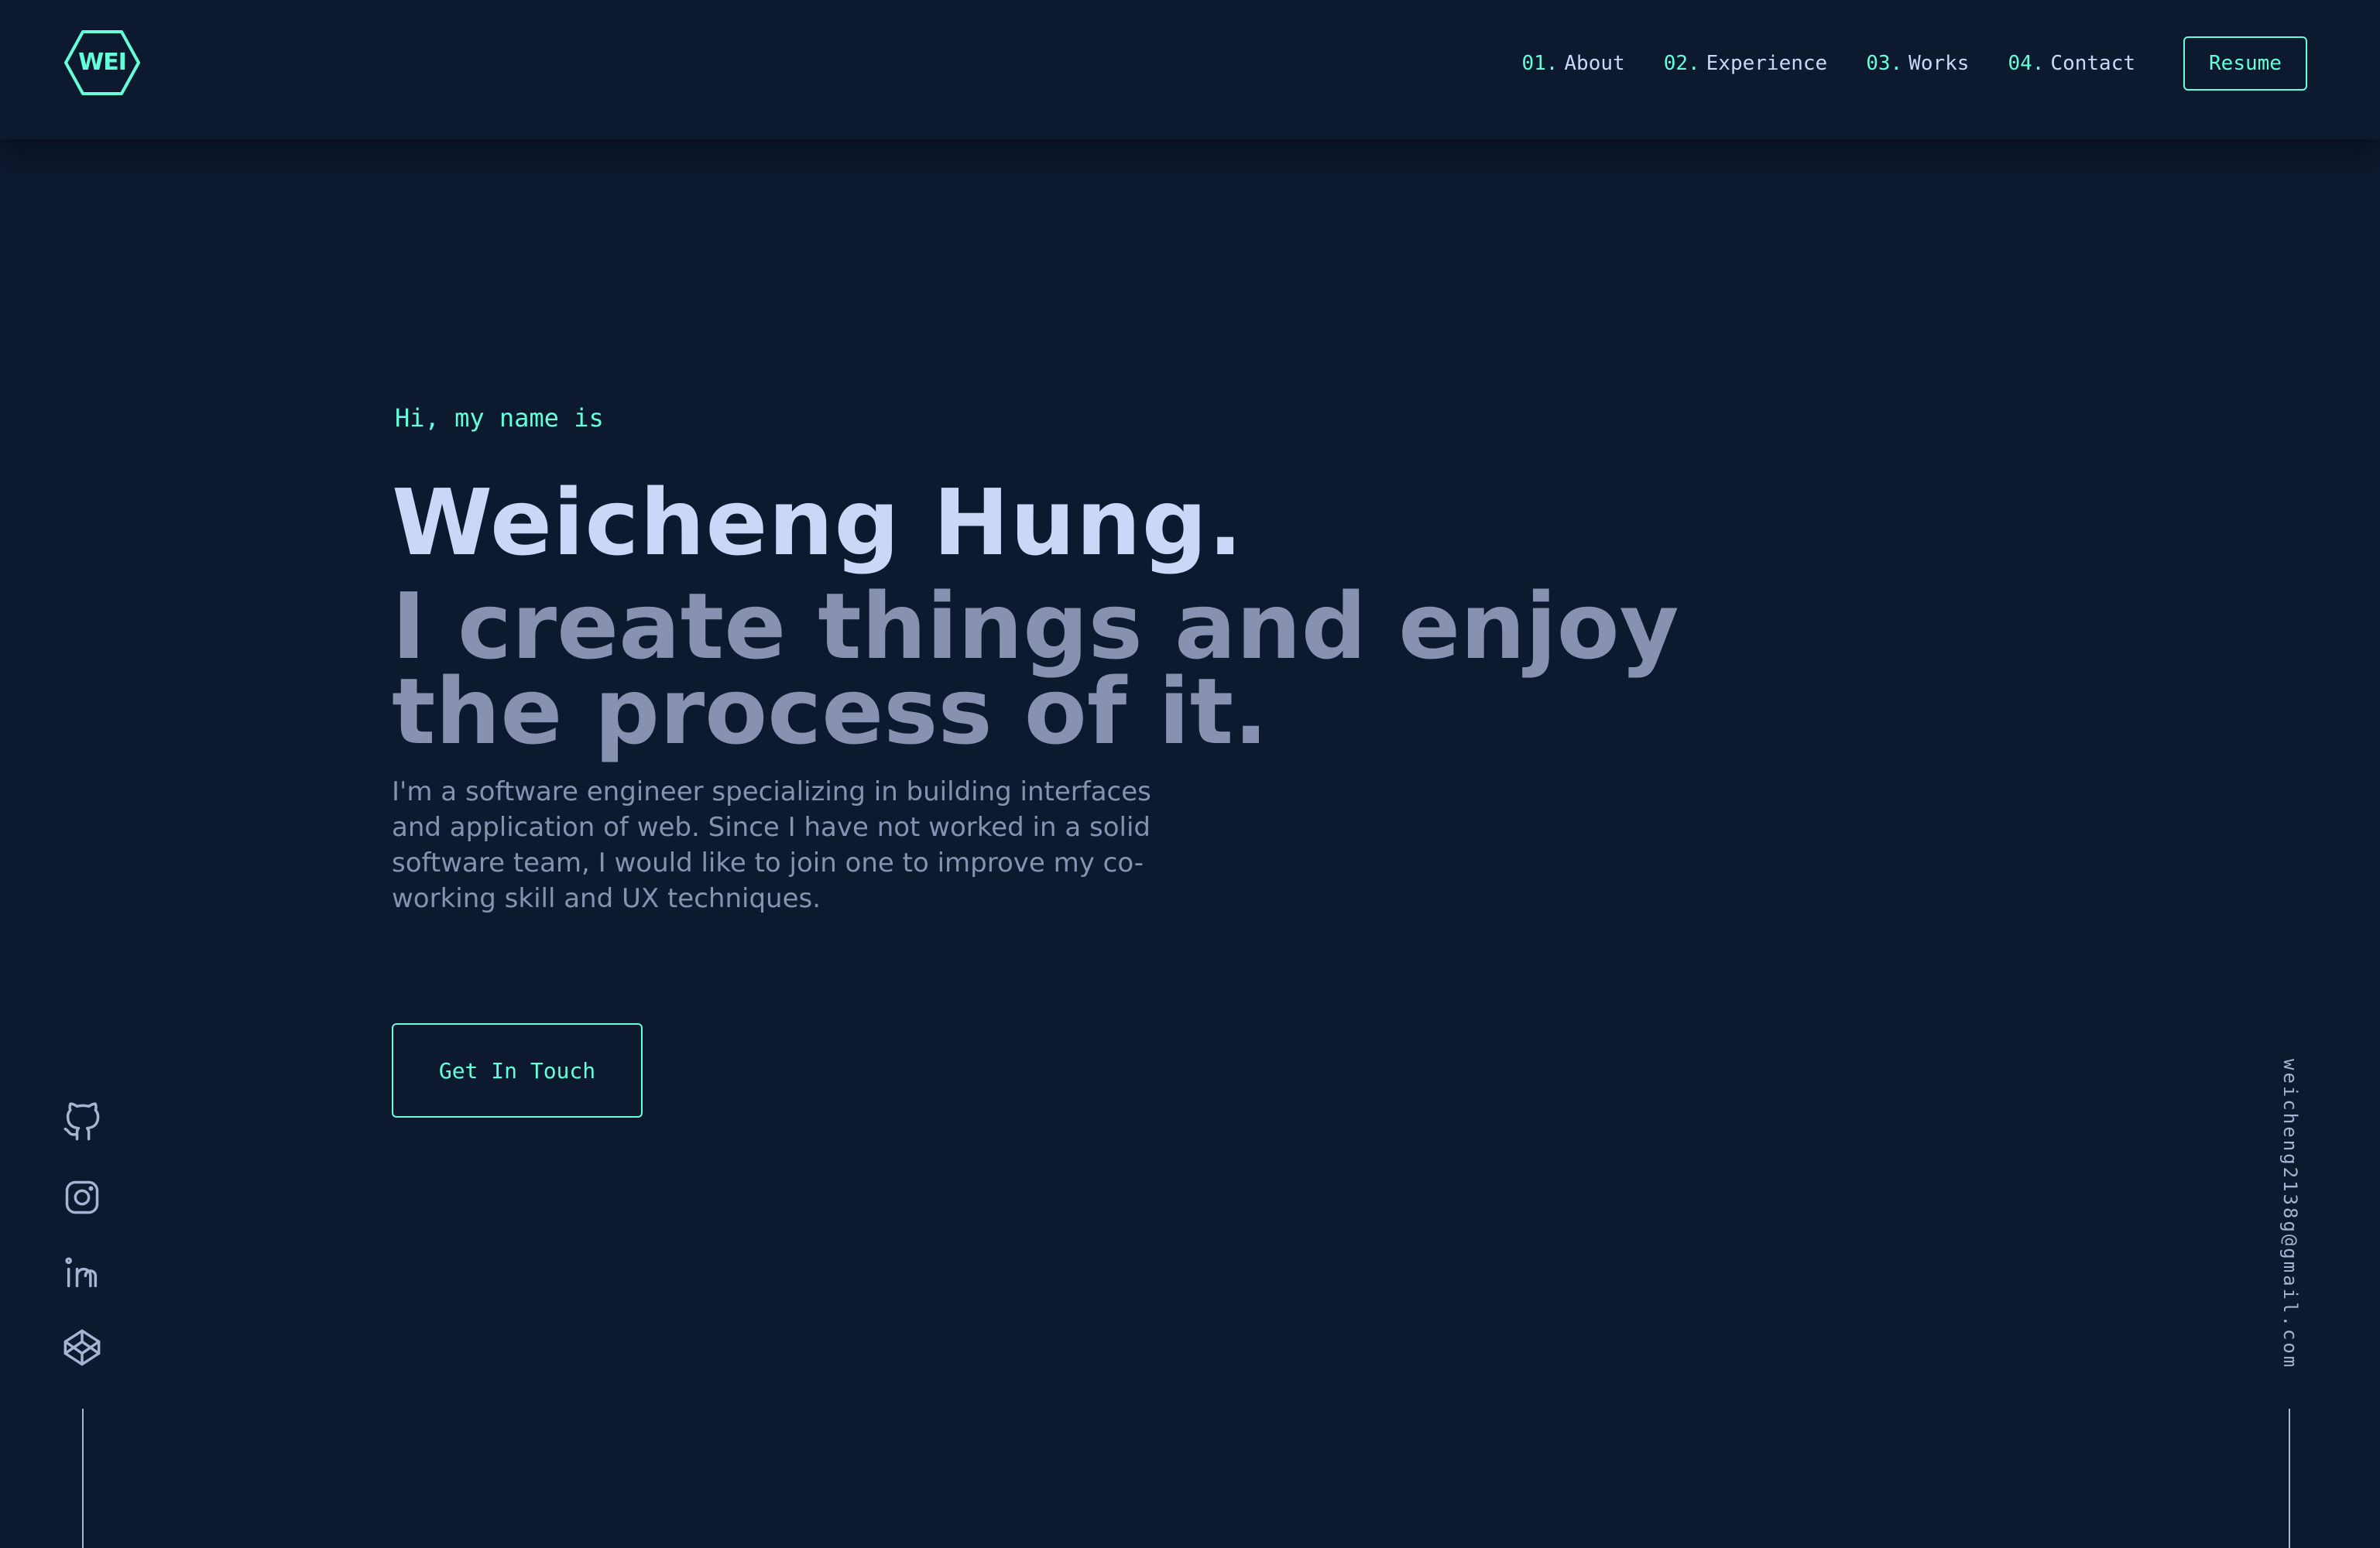  Describe the element at coordinates (1767, 64) in the screenshot. I see `nav-item-label: Experience` at that location.